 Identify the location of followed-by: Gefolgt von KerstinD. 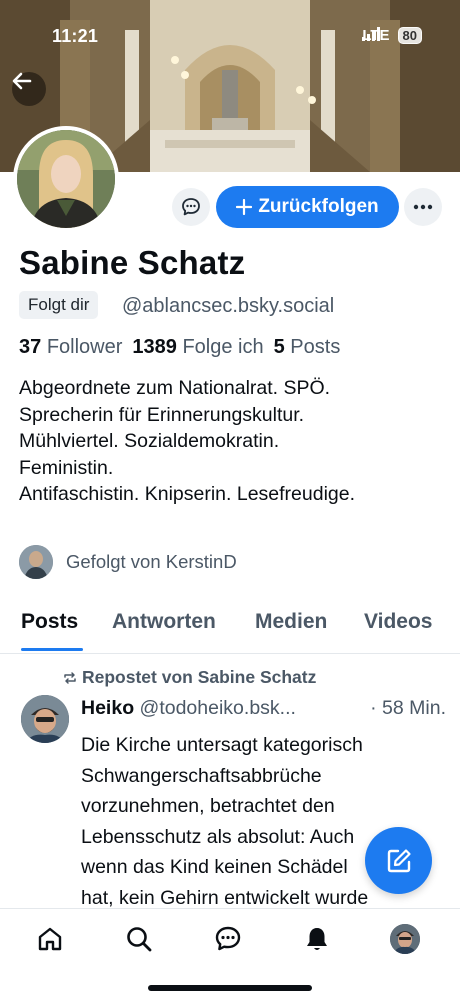
(128, 562).